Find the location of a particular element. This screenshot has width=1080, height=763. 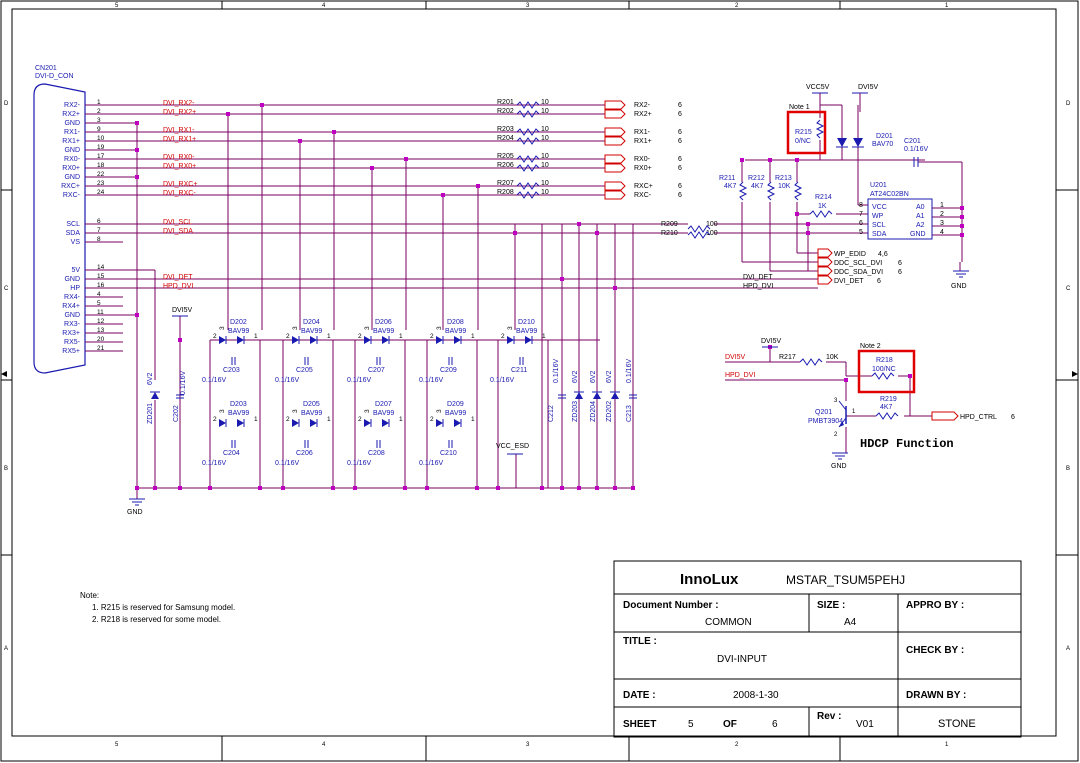

col-label-bottom: 5 is located at coordinates (117, 745).